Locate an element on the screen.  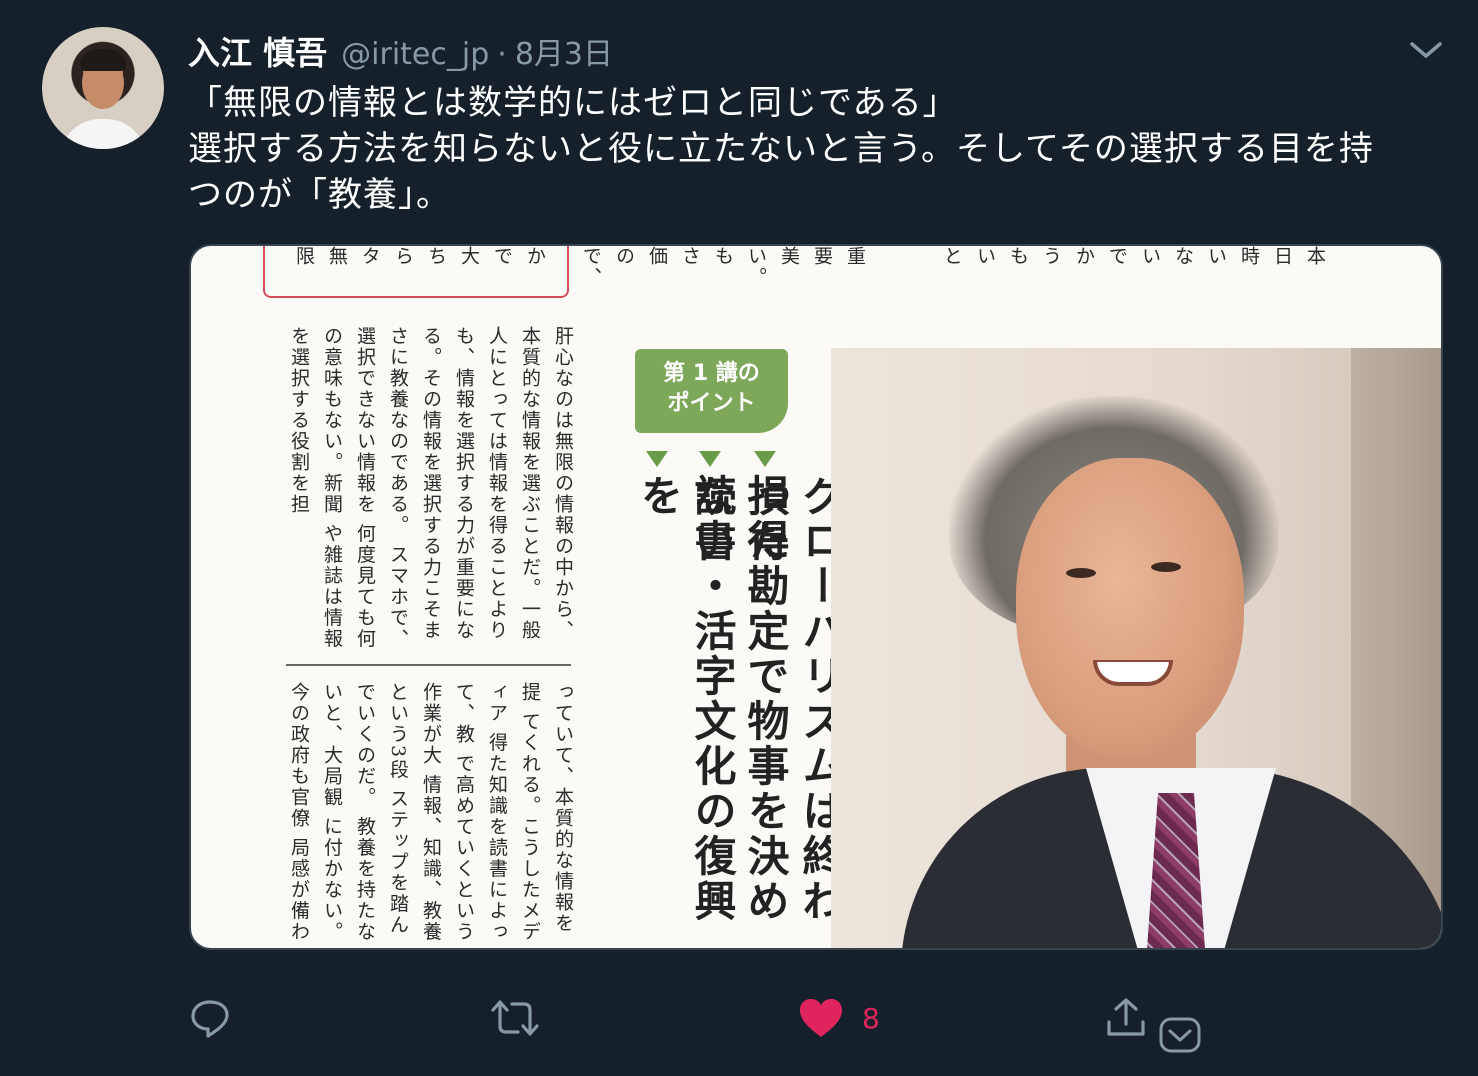
column-divider is located at coordinates (428, 665).